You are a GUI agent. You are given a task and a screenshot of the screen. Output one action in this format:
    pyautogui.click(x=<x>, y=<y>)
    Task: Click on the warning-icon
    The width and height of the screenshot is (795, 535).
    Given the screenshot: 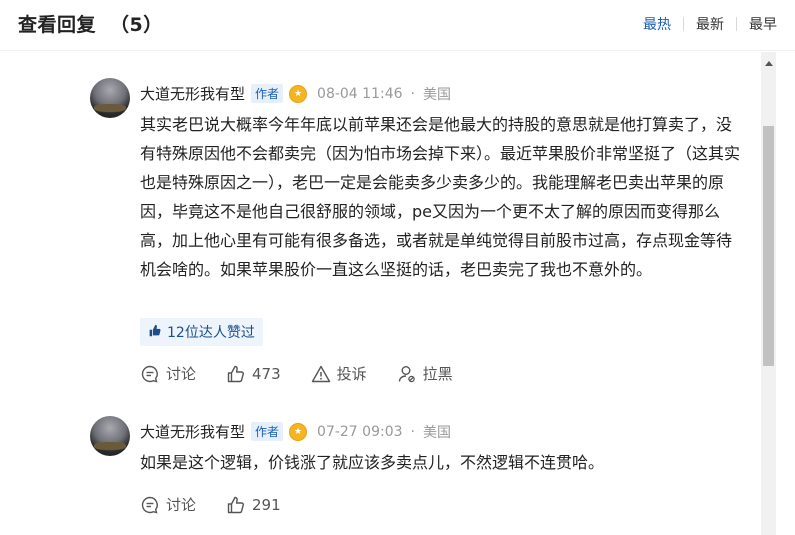 What is the action you would take?
    pyautogui.click(x=320, y=373)
    